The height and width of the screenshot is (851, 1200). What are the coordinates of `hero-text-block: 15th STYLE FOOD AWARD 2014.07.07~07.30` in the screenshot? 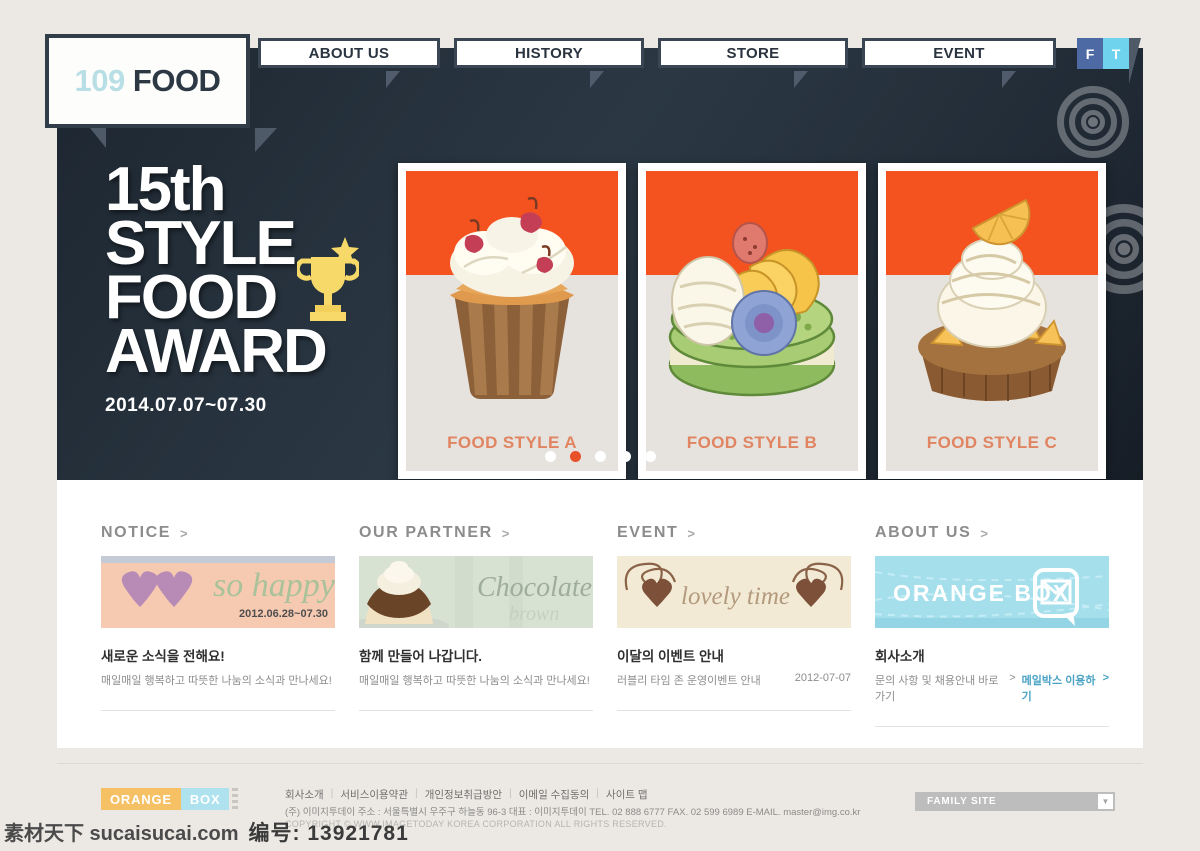 It's located at (232, 288).